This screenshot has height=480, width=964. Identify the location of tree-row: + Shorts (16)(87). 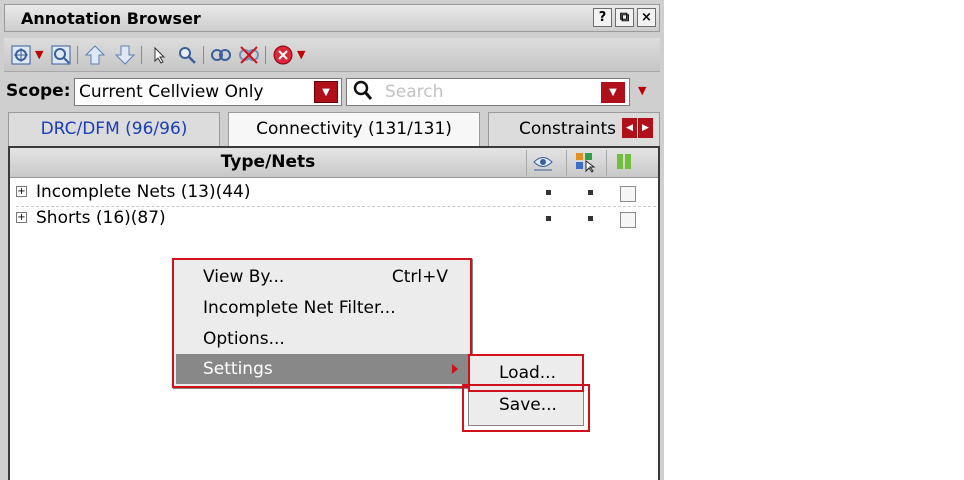
(334, 219).